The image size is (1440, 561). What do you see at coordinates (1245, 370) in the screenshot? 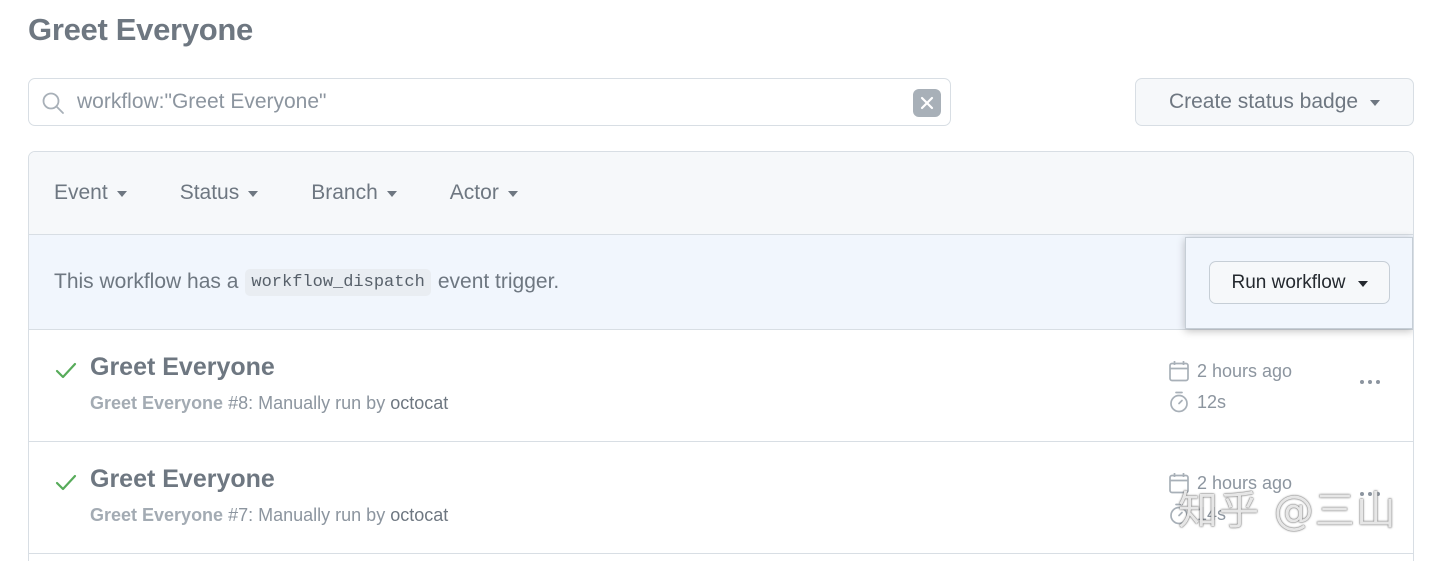
I see `run-time-text: 2 hours ago` at bounding box center [1245, 370].